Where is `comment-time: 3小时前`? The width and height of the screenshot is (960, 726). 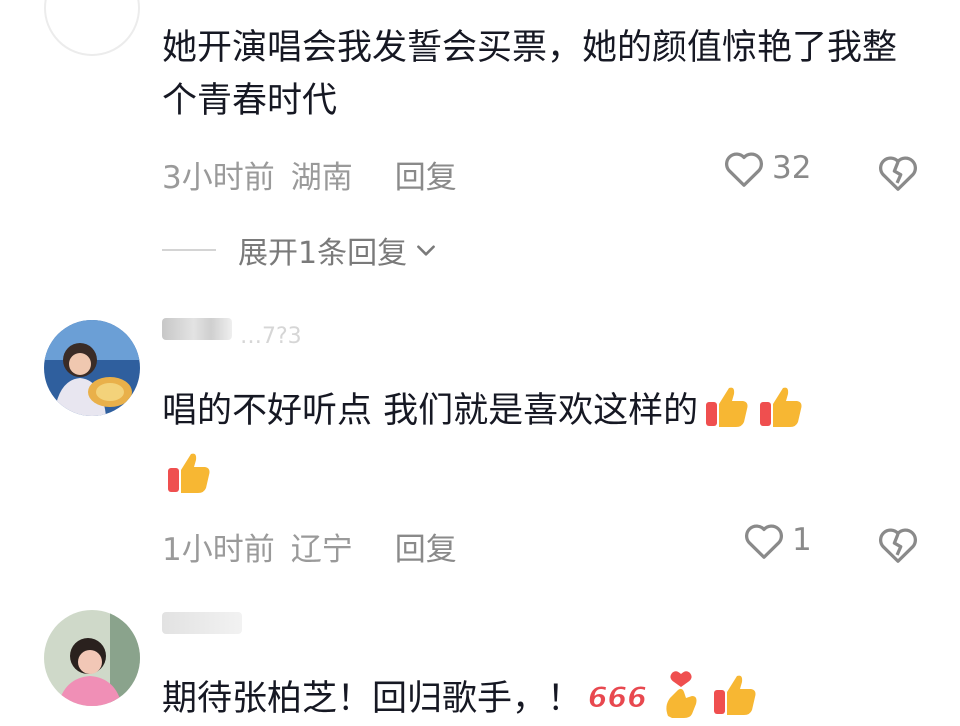
comment-time: 3小时前 is located at coordinates (218, 178).